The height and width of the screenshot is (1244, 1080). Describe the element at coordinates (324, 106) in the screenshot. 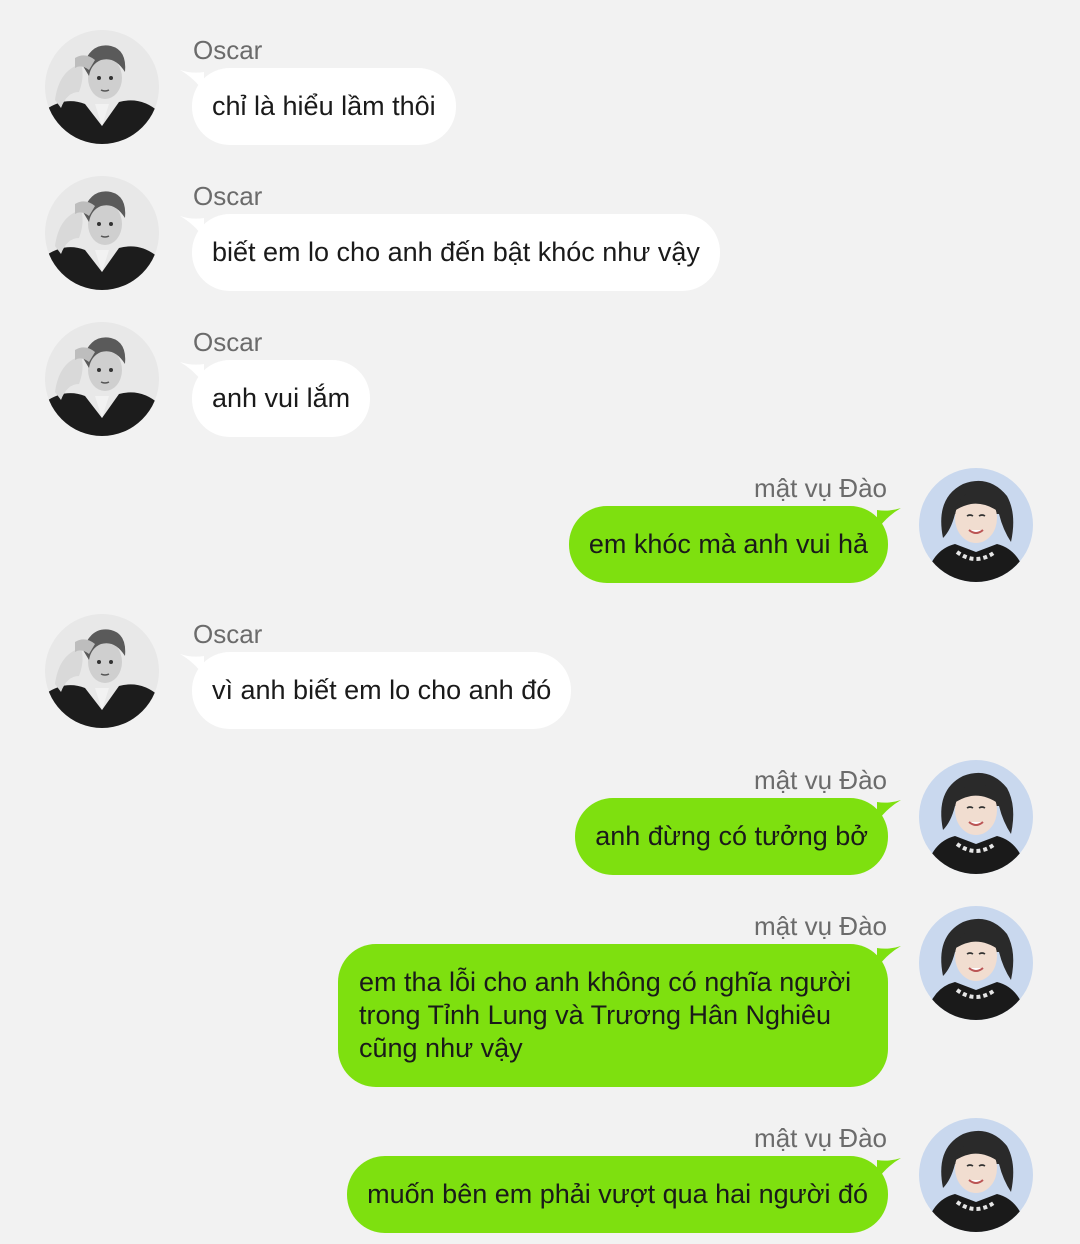

I see `message-bubble: chỉ là hiểu lầm thôi` at that location.